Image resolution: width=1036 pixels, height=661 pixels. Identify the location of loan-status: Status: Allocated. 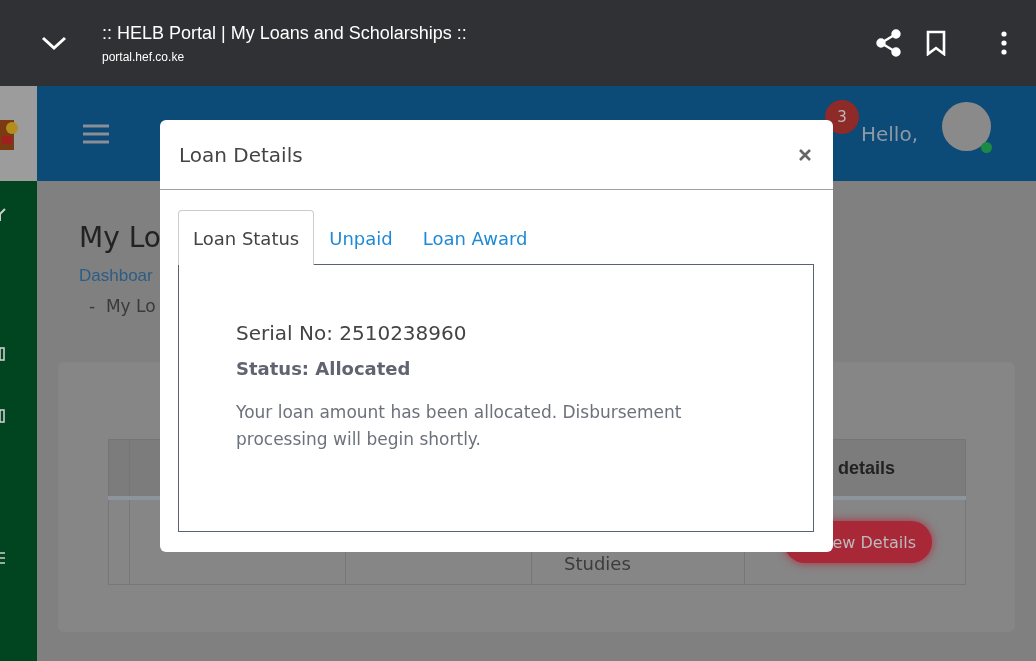
(324, 368).